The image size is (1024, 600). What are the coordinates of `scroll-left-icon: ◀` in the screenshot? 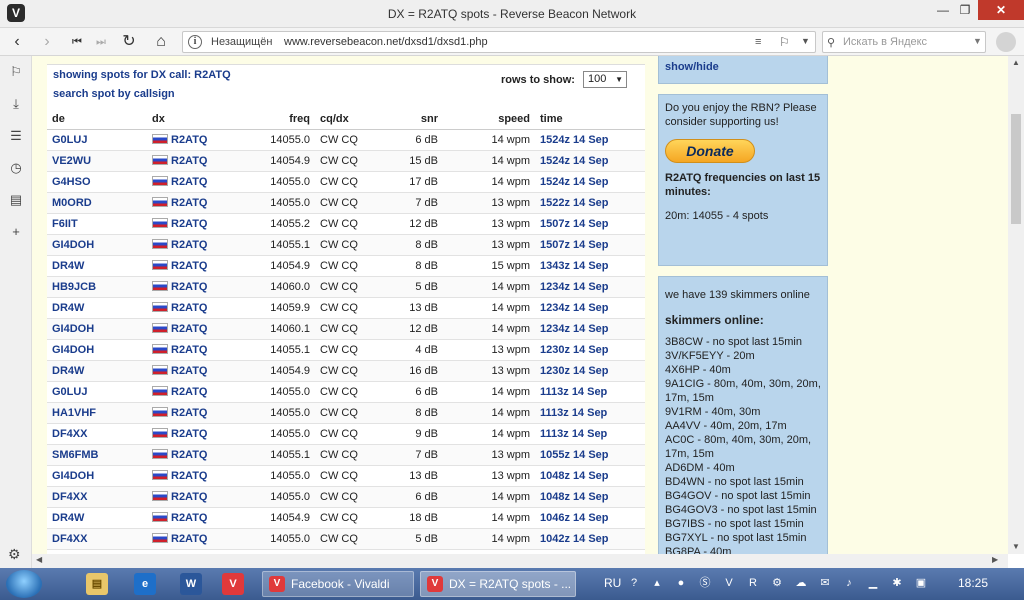 It's located at (39, 559).